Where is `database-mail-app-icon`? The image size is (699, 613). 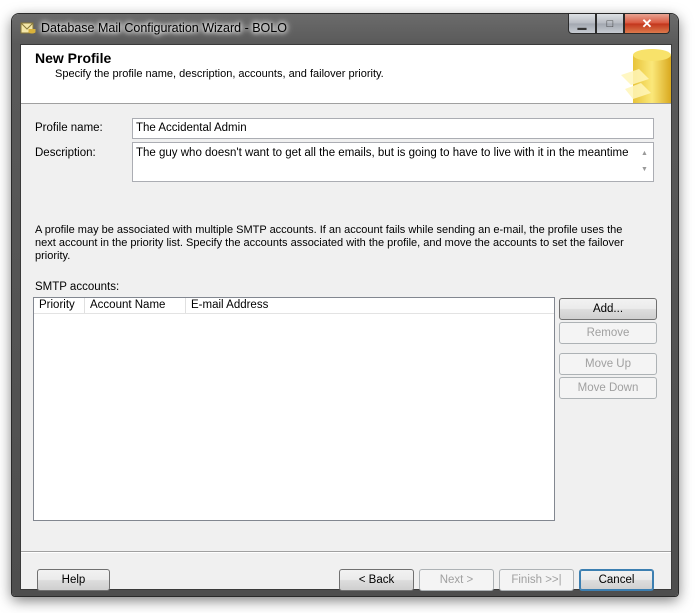
database-mail-app-icon is located at coordinates (28, 28).